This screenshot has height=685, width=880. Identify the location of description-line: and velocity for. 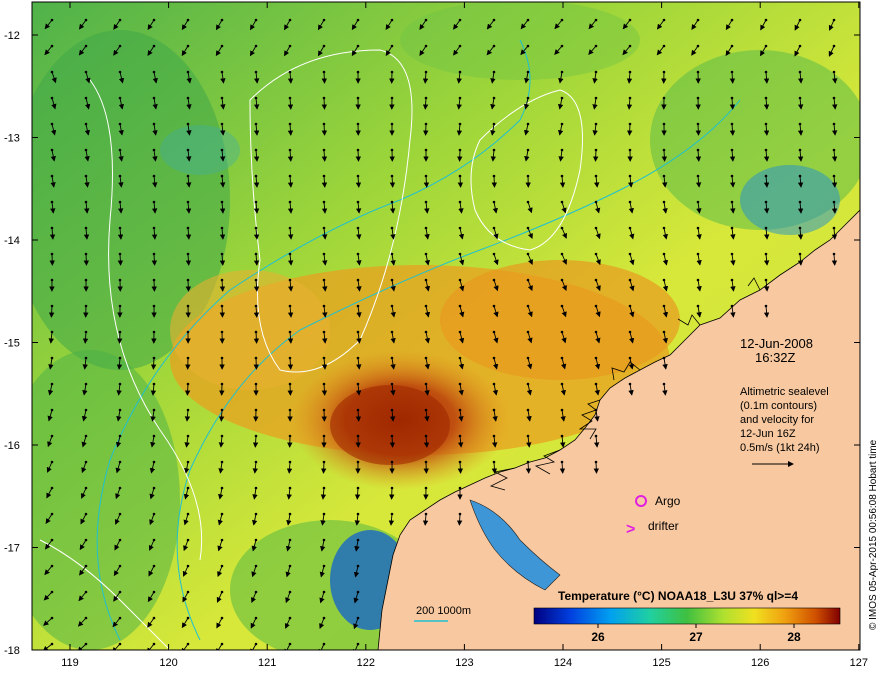
(777, 420).